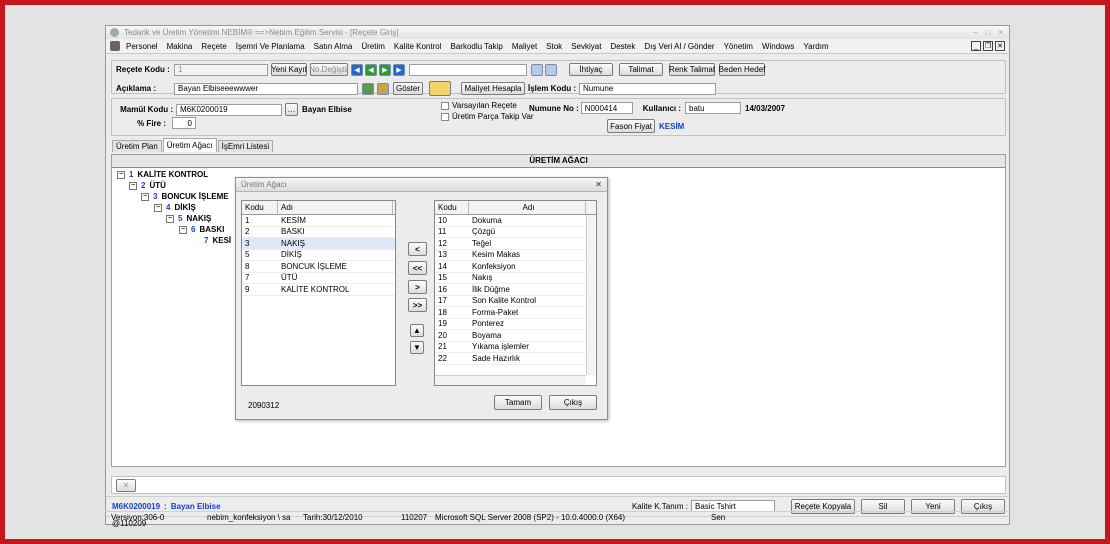  What do you see at coordinates (417, 249) in the screenshot?
I see `move-left-button: <` at bounding box center [417, 249].